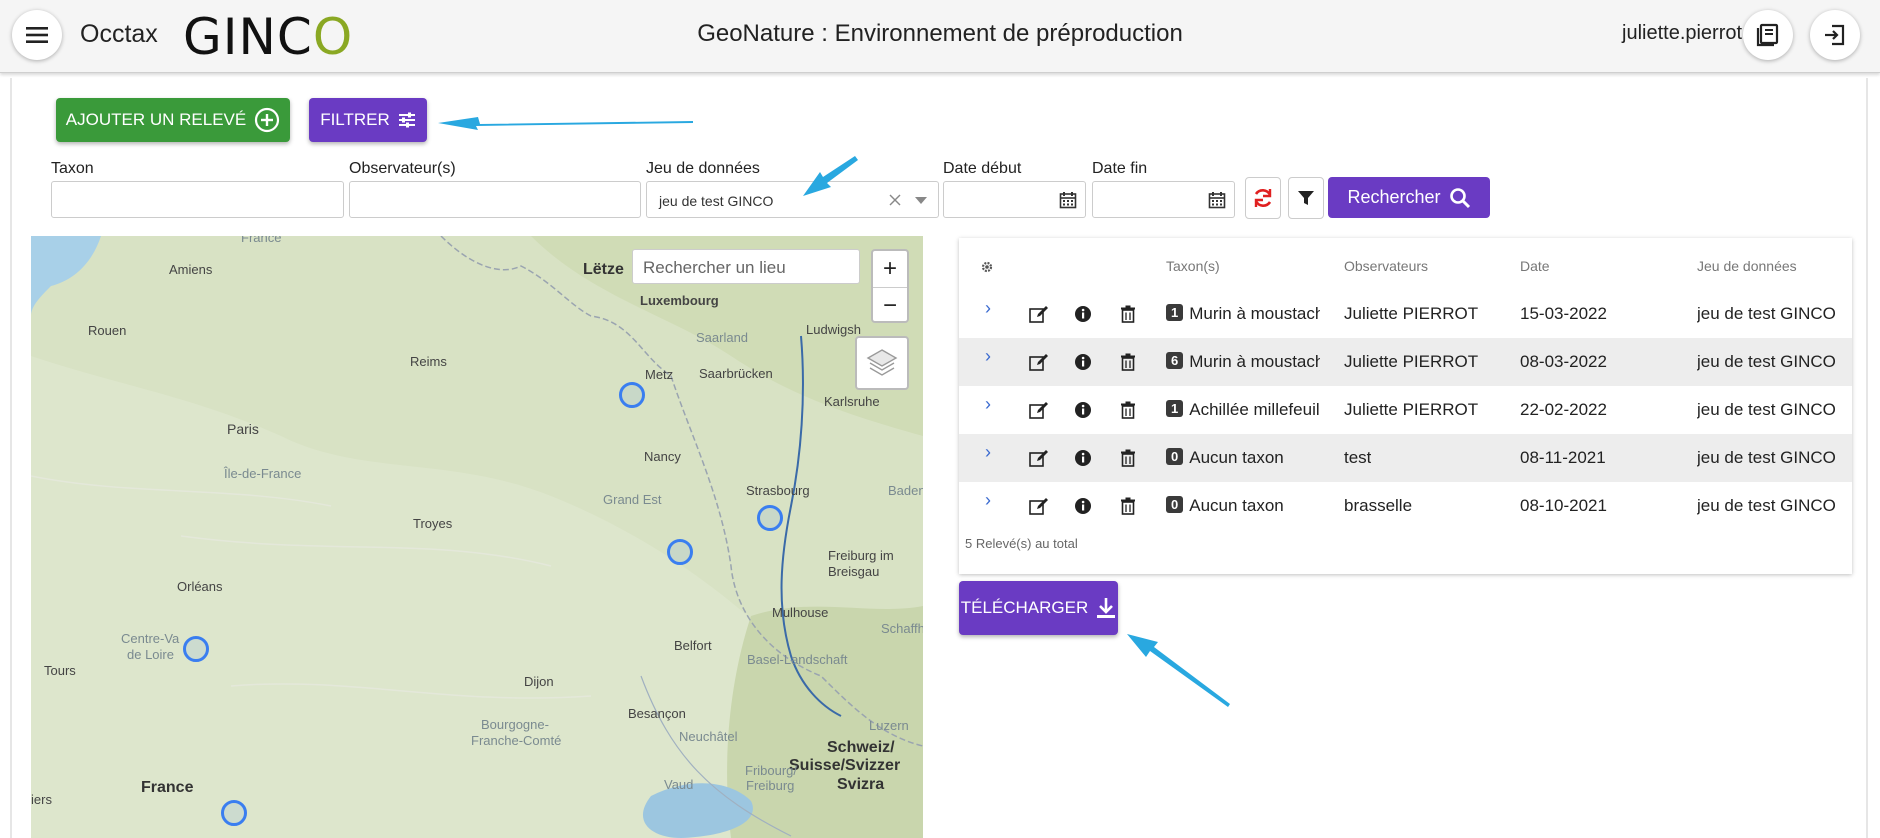 The image size is (1880, 838). What do you see at coordinates (797, 659) in the screenshot?
I see `map-label-basel: Basel-Landschaft` at bounding box center [797, 659].